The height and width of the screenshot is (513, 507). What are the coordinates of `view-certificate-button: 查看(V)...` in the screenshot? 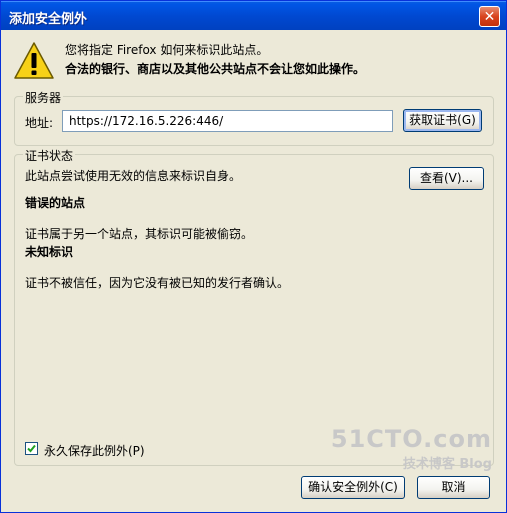 It's located at (446, 178).